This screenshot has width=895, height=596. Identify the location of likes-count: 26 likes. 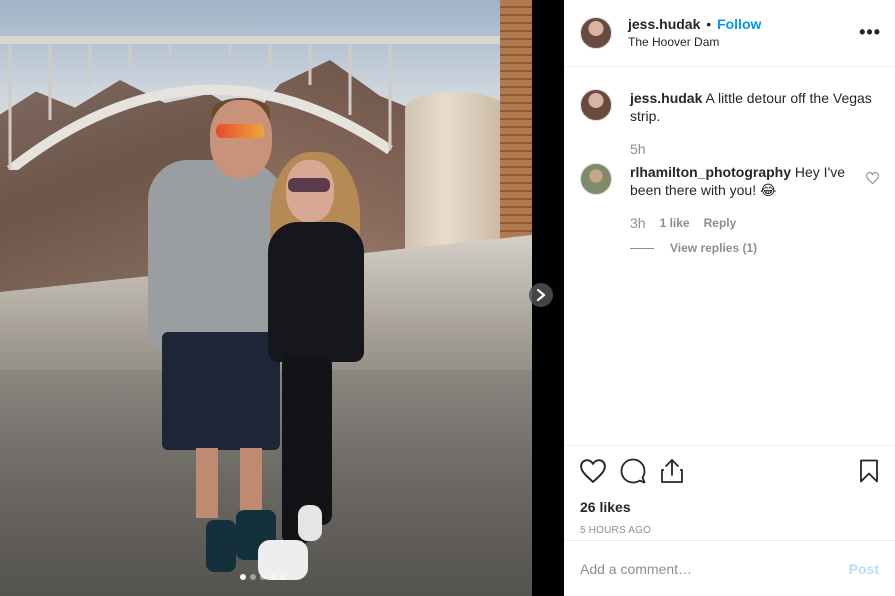
(729, 507).